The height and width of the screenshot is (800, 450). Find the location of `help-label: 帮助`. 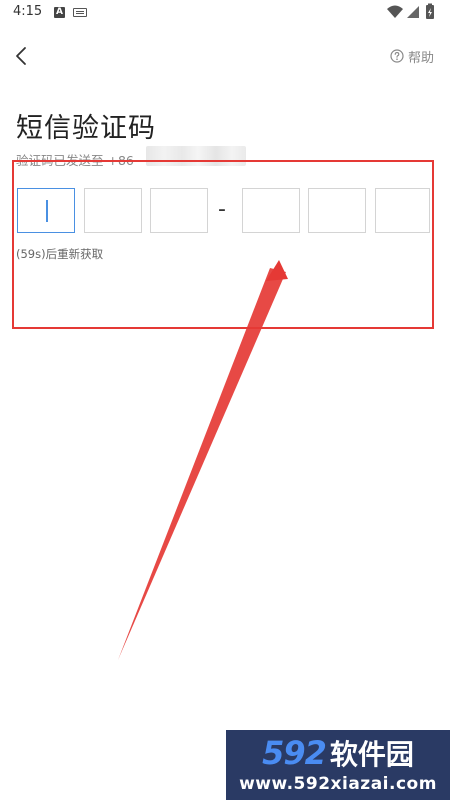

help-label: 帮助 is located at coordinates (420, 58).